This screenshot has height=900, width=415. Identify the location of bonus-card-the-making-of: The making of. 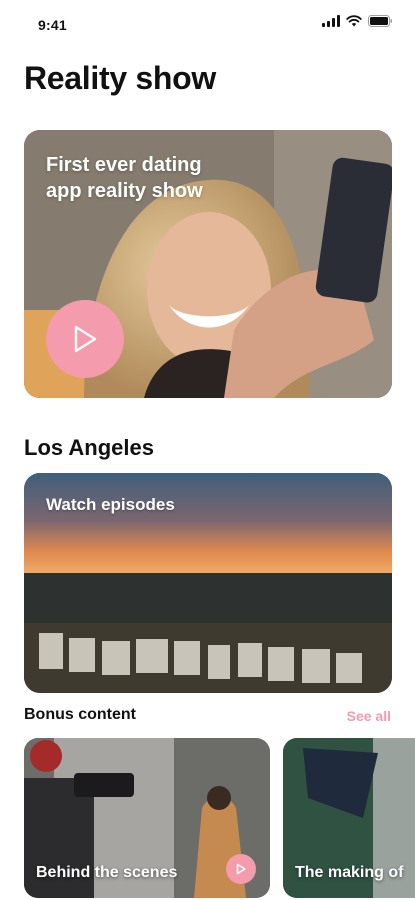
(349, 818).